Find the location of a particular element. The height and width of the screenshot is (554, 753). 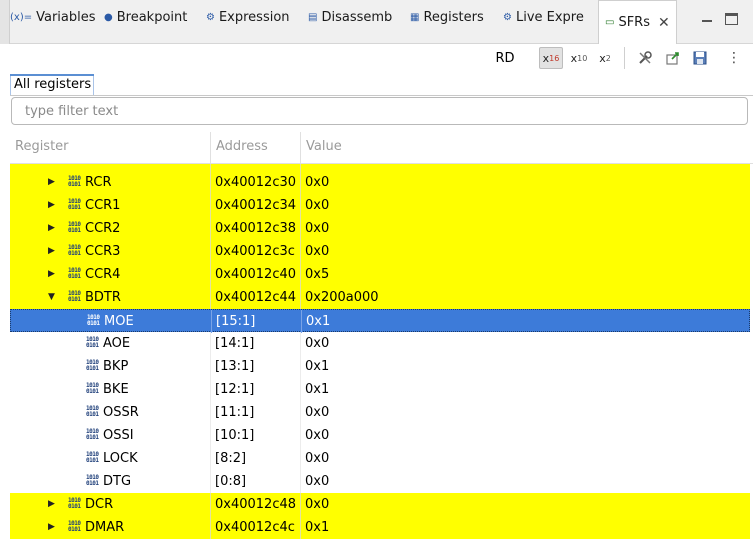

register-address: 0x40012c44 is located at coordinates (256, 297).